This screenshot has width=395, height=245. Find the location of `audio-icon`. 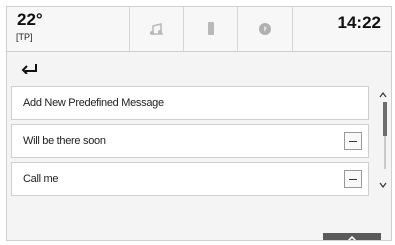

audio-icon is located at coordinates (156, 29).